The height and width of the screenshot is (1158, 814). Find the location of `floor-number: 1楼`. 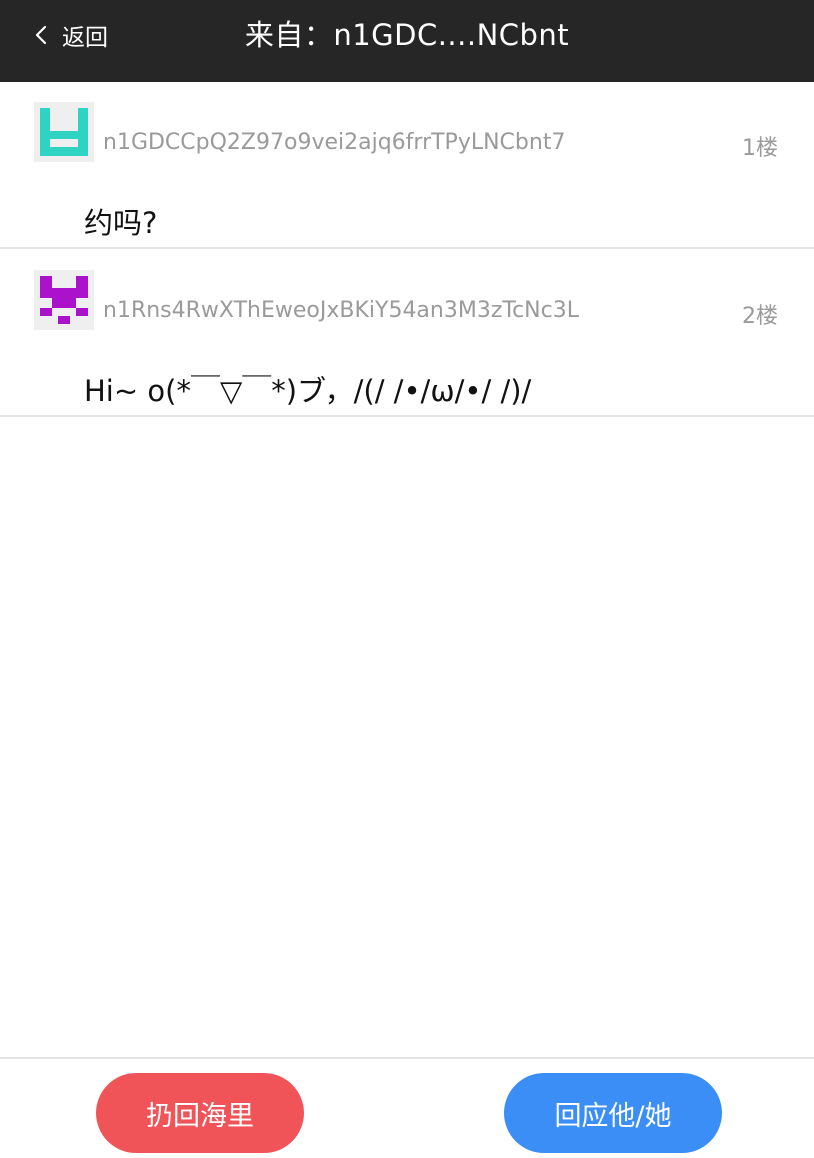

floor-number: 1楼 is located at coordinates (760, 148).